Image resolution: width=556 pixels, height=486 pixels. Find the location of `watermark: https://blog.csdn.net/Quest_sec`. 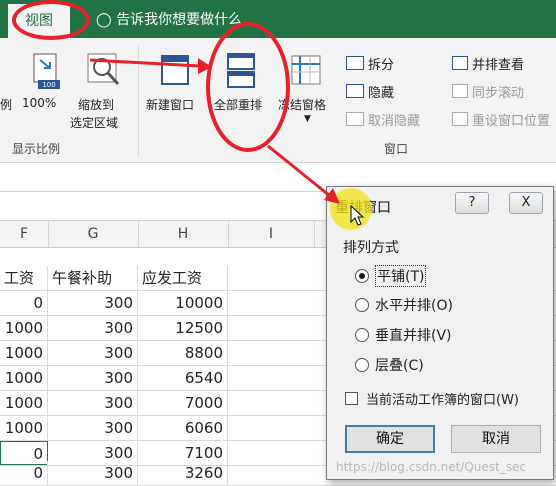

watermark: https://blog.csdn.net/Quest_sec is located at coordinates (431, 467).